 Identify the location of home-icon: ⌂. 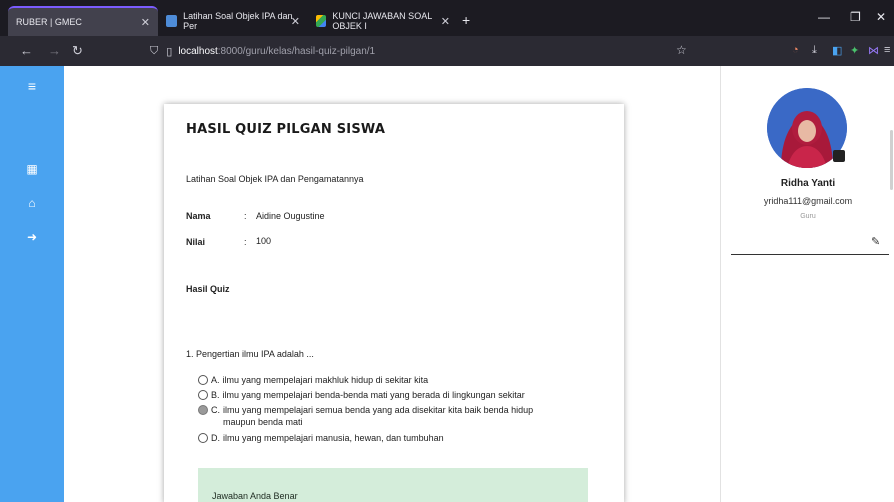
(32, 203).